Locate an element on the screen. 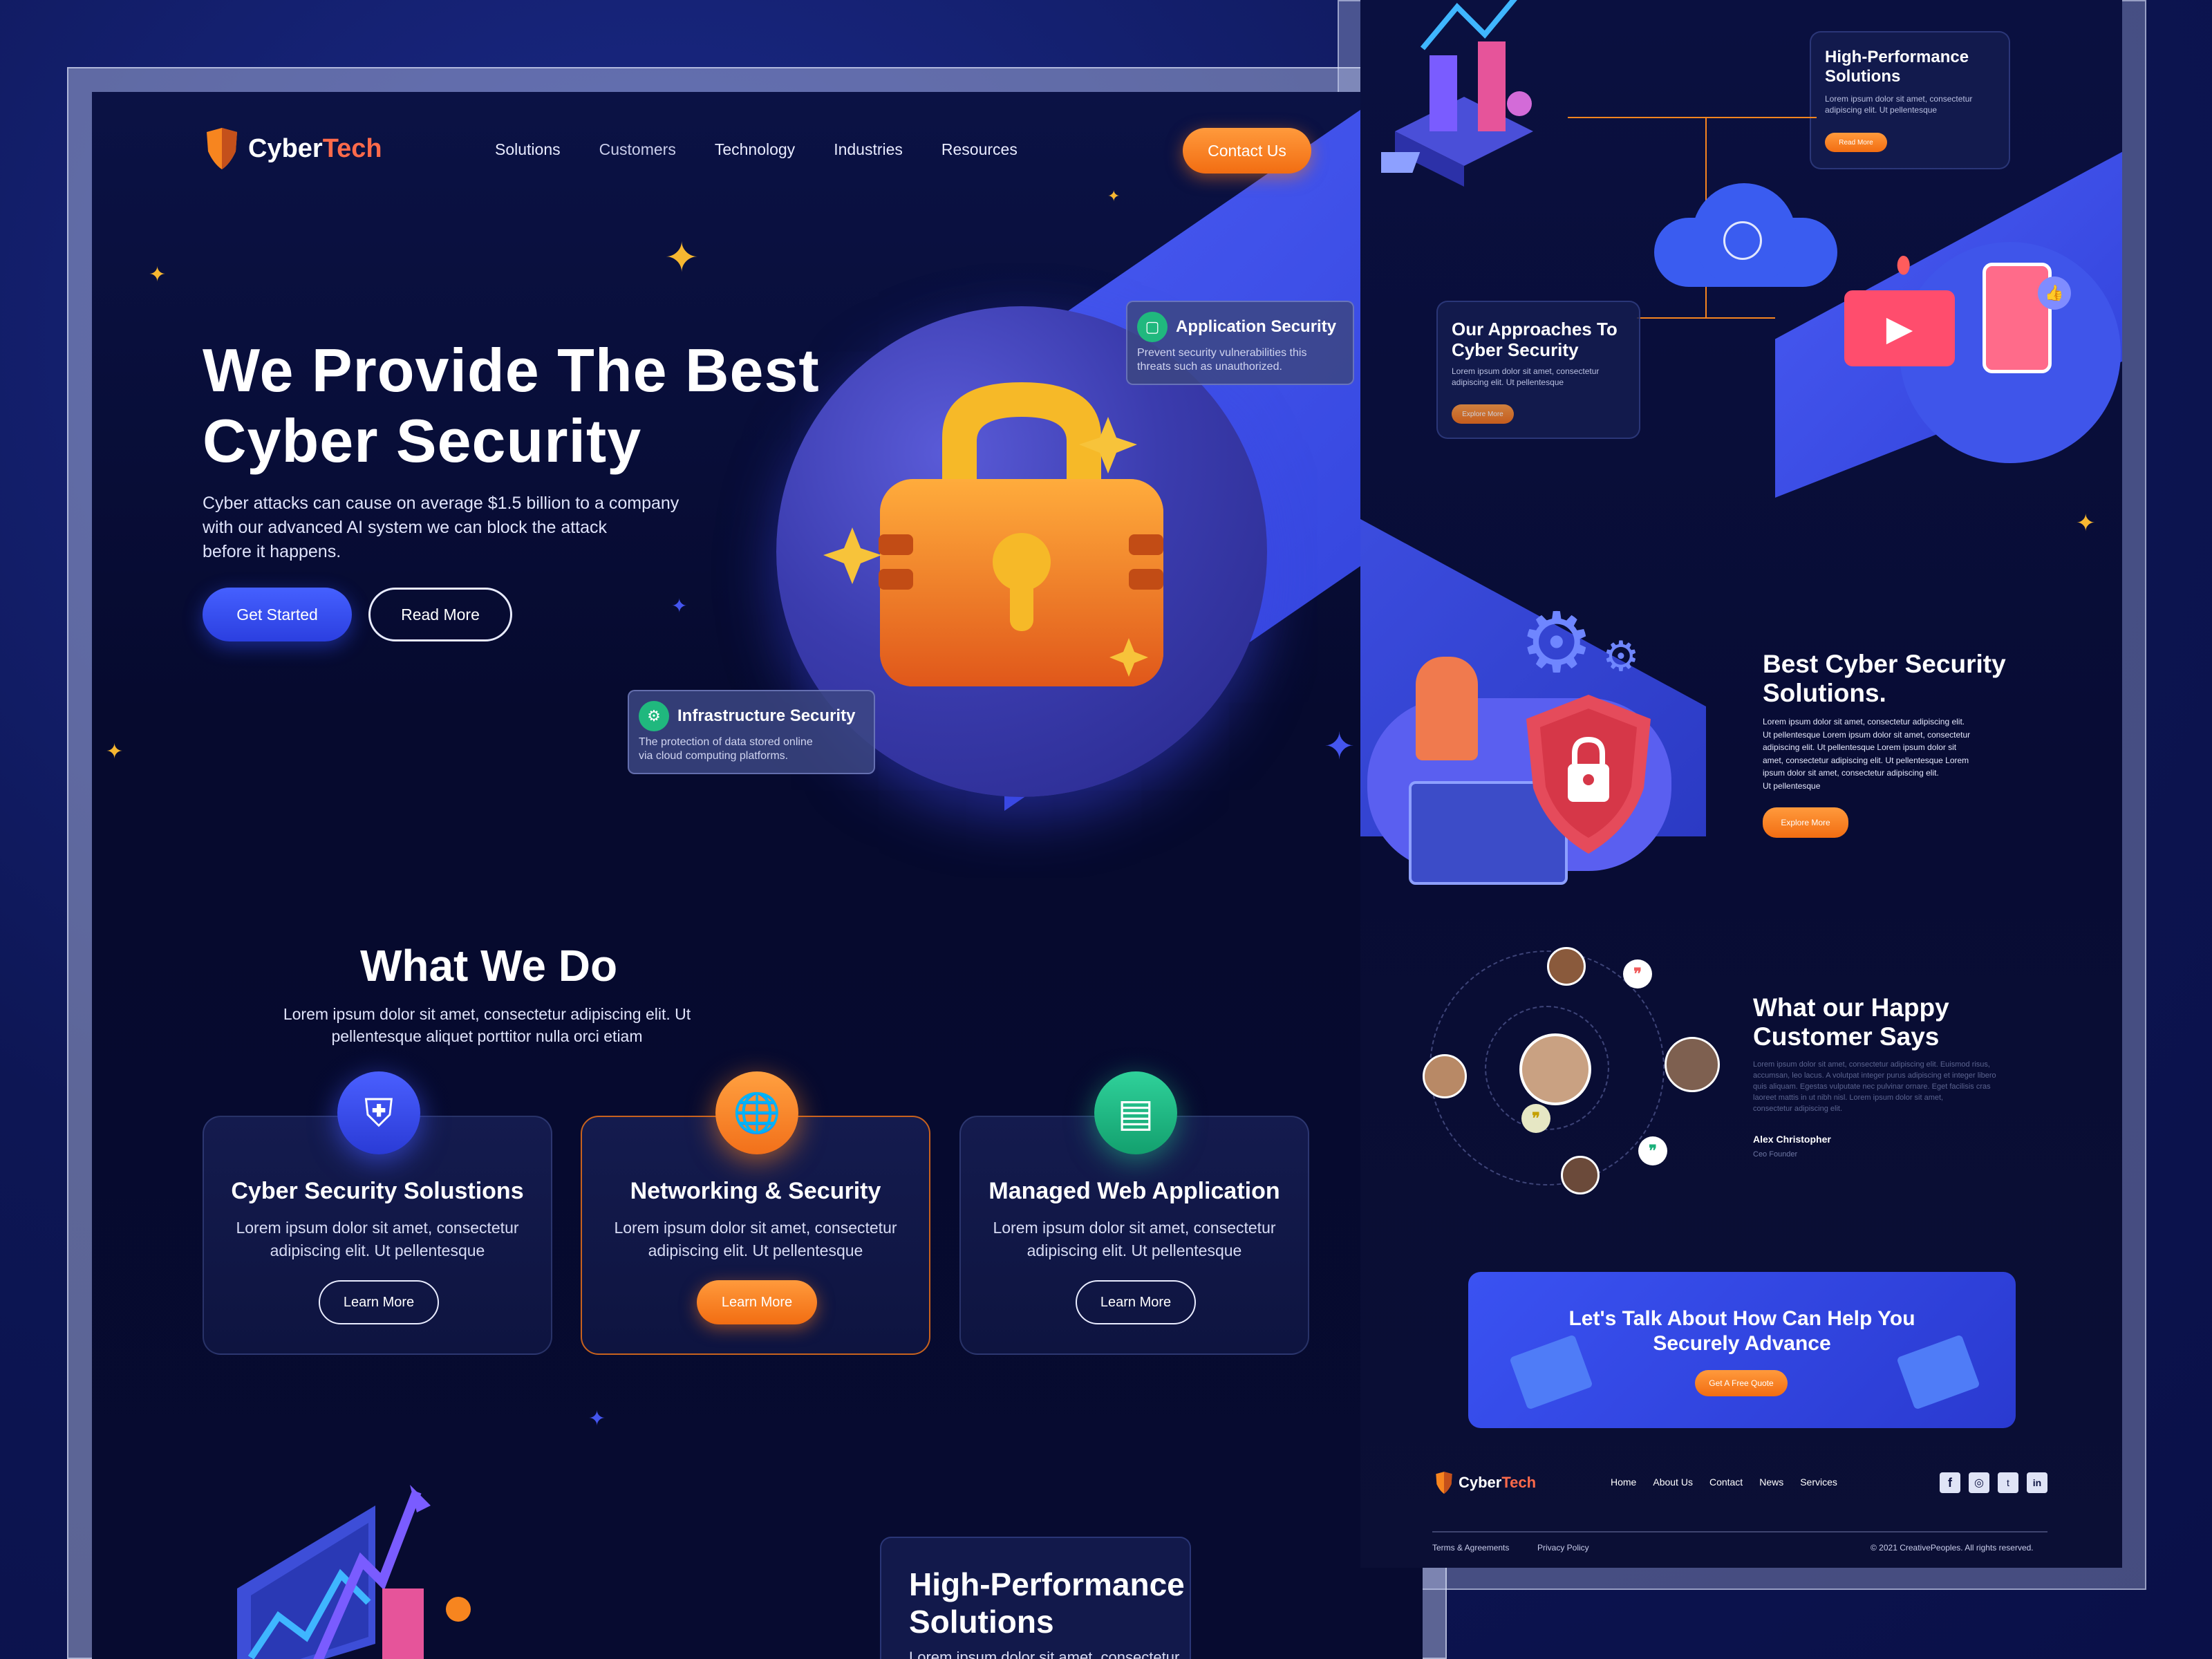 The image size is (2212, 1659). best-title-line2: Solutions. is located at coordinates (1825, 693).